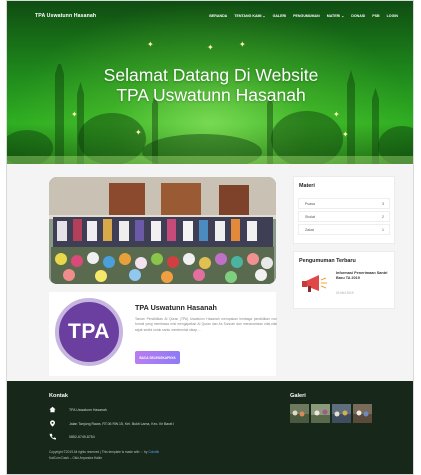  What do you see at coordinates (344, 203) in the screenshot?
I see `materi-item-puasa: Puasa 3` at bounding box center [344, 203].